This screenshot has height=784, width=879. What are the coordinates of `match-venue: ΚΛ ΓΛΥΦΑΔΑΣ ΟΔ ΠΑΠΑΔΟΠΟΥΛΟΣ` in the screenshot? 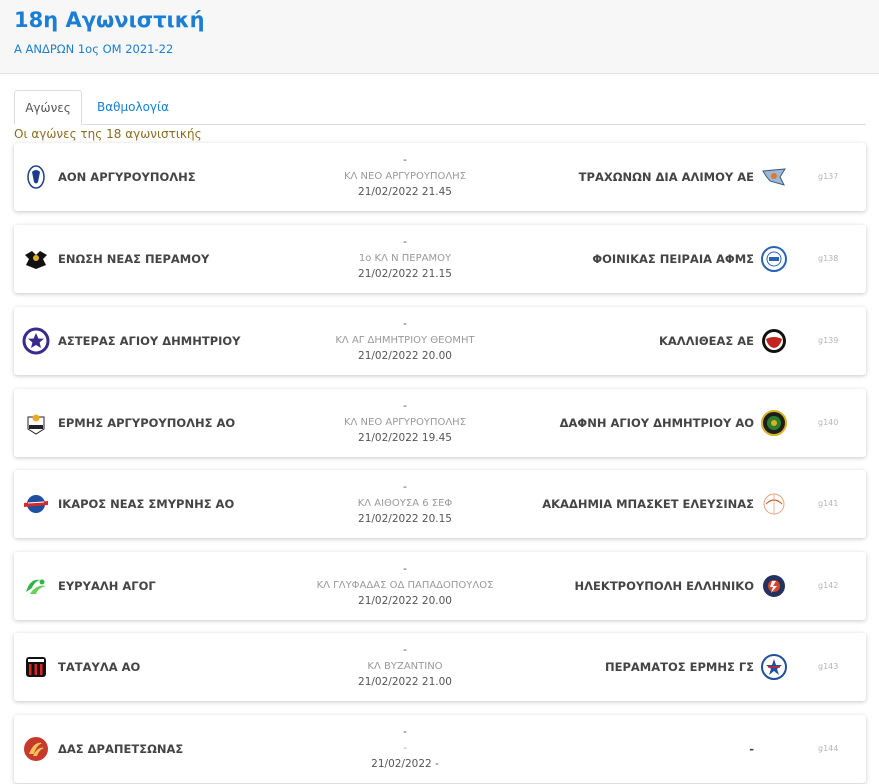 It's located at (405, 585).